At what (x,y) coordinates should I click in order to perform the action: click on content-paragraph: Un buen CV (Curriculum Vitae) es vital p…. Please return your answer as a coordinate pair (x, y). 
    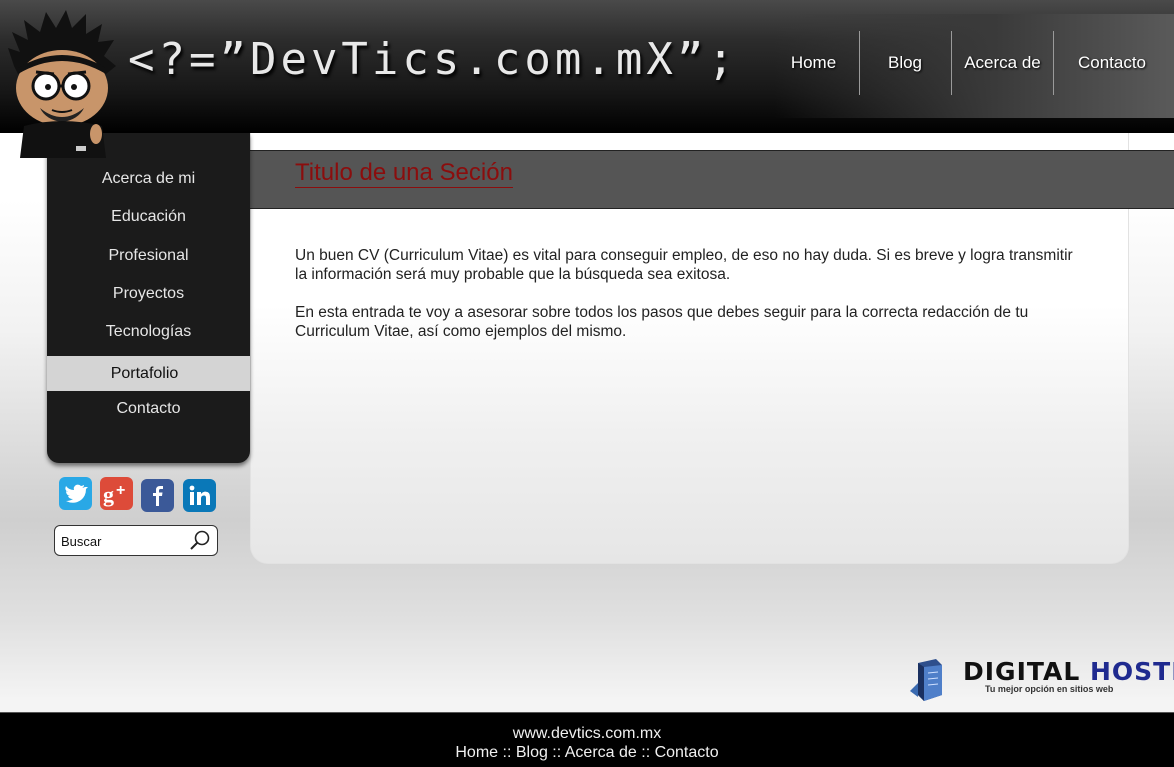
    Looking at the image, I should click on (684, 265).